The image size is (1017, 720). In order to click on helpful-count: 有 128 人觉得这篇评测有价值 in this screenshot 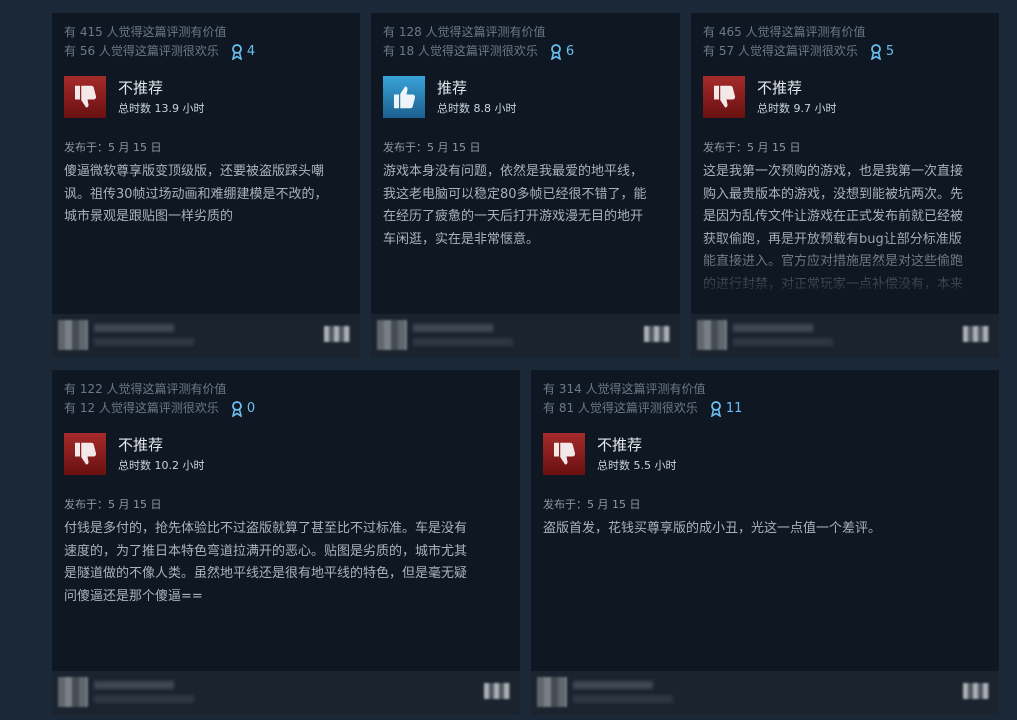, I will do `click(464, 32)`.